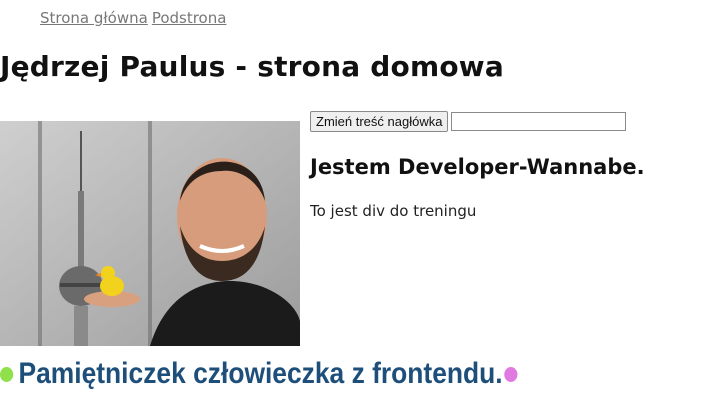 The width and height of the screenshot is (703, 404). I want to click on pink-dot-icon, so click(511, 374).